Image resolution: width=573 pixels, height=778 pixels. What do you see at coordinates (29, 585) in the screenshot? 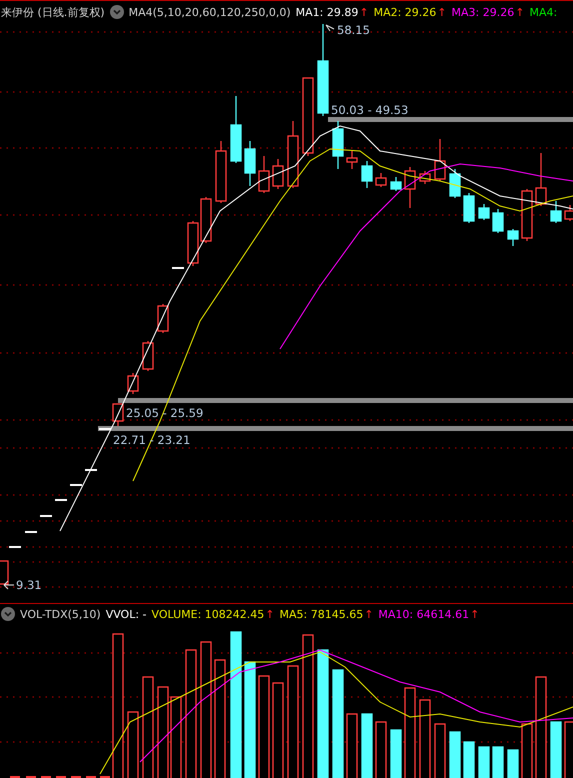
I see `price-label: 9.31` at bounding box center [29, 585].